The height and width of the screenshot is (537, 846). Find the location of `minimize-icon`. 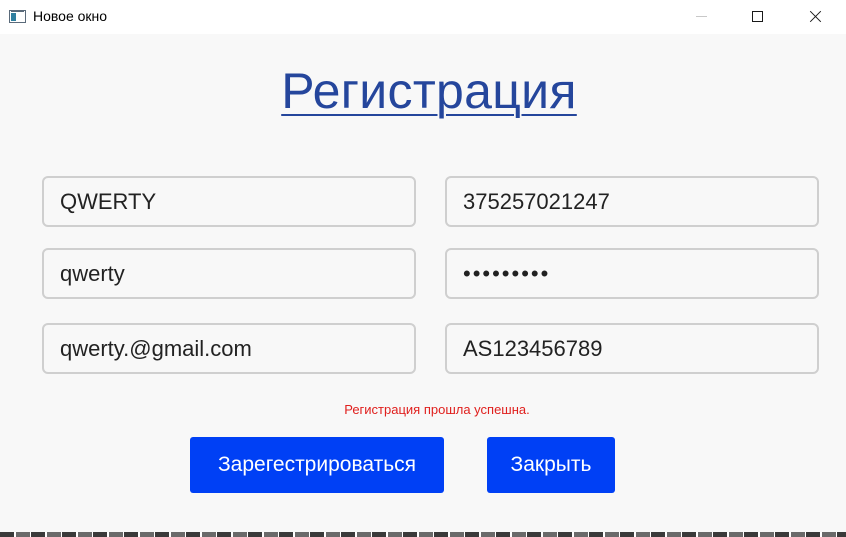

minimize-icon is located at coordinates (701, 16).